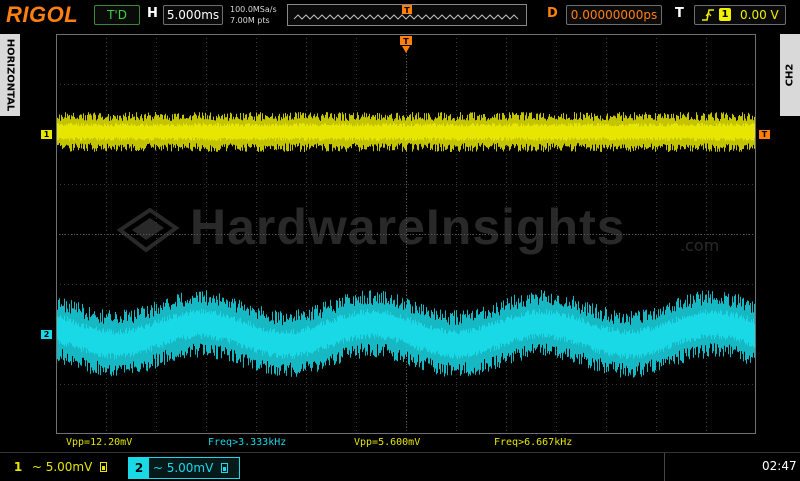 The height and width of the screenshot is (481, 800). I want to click on memory-position-strip: T, so click(407, 15).